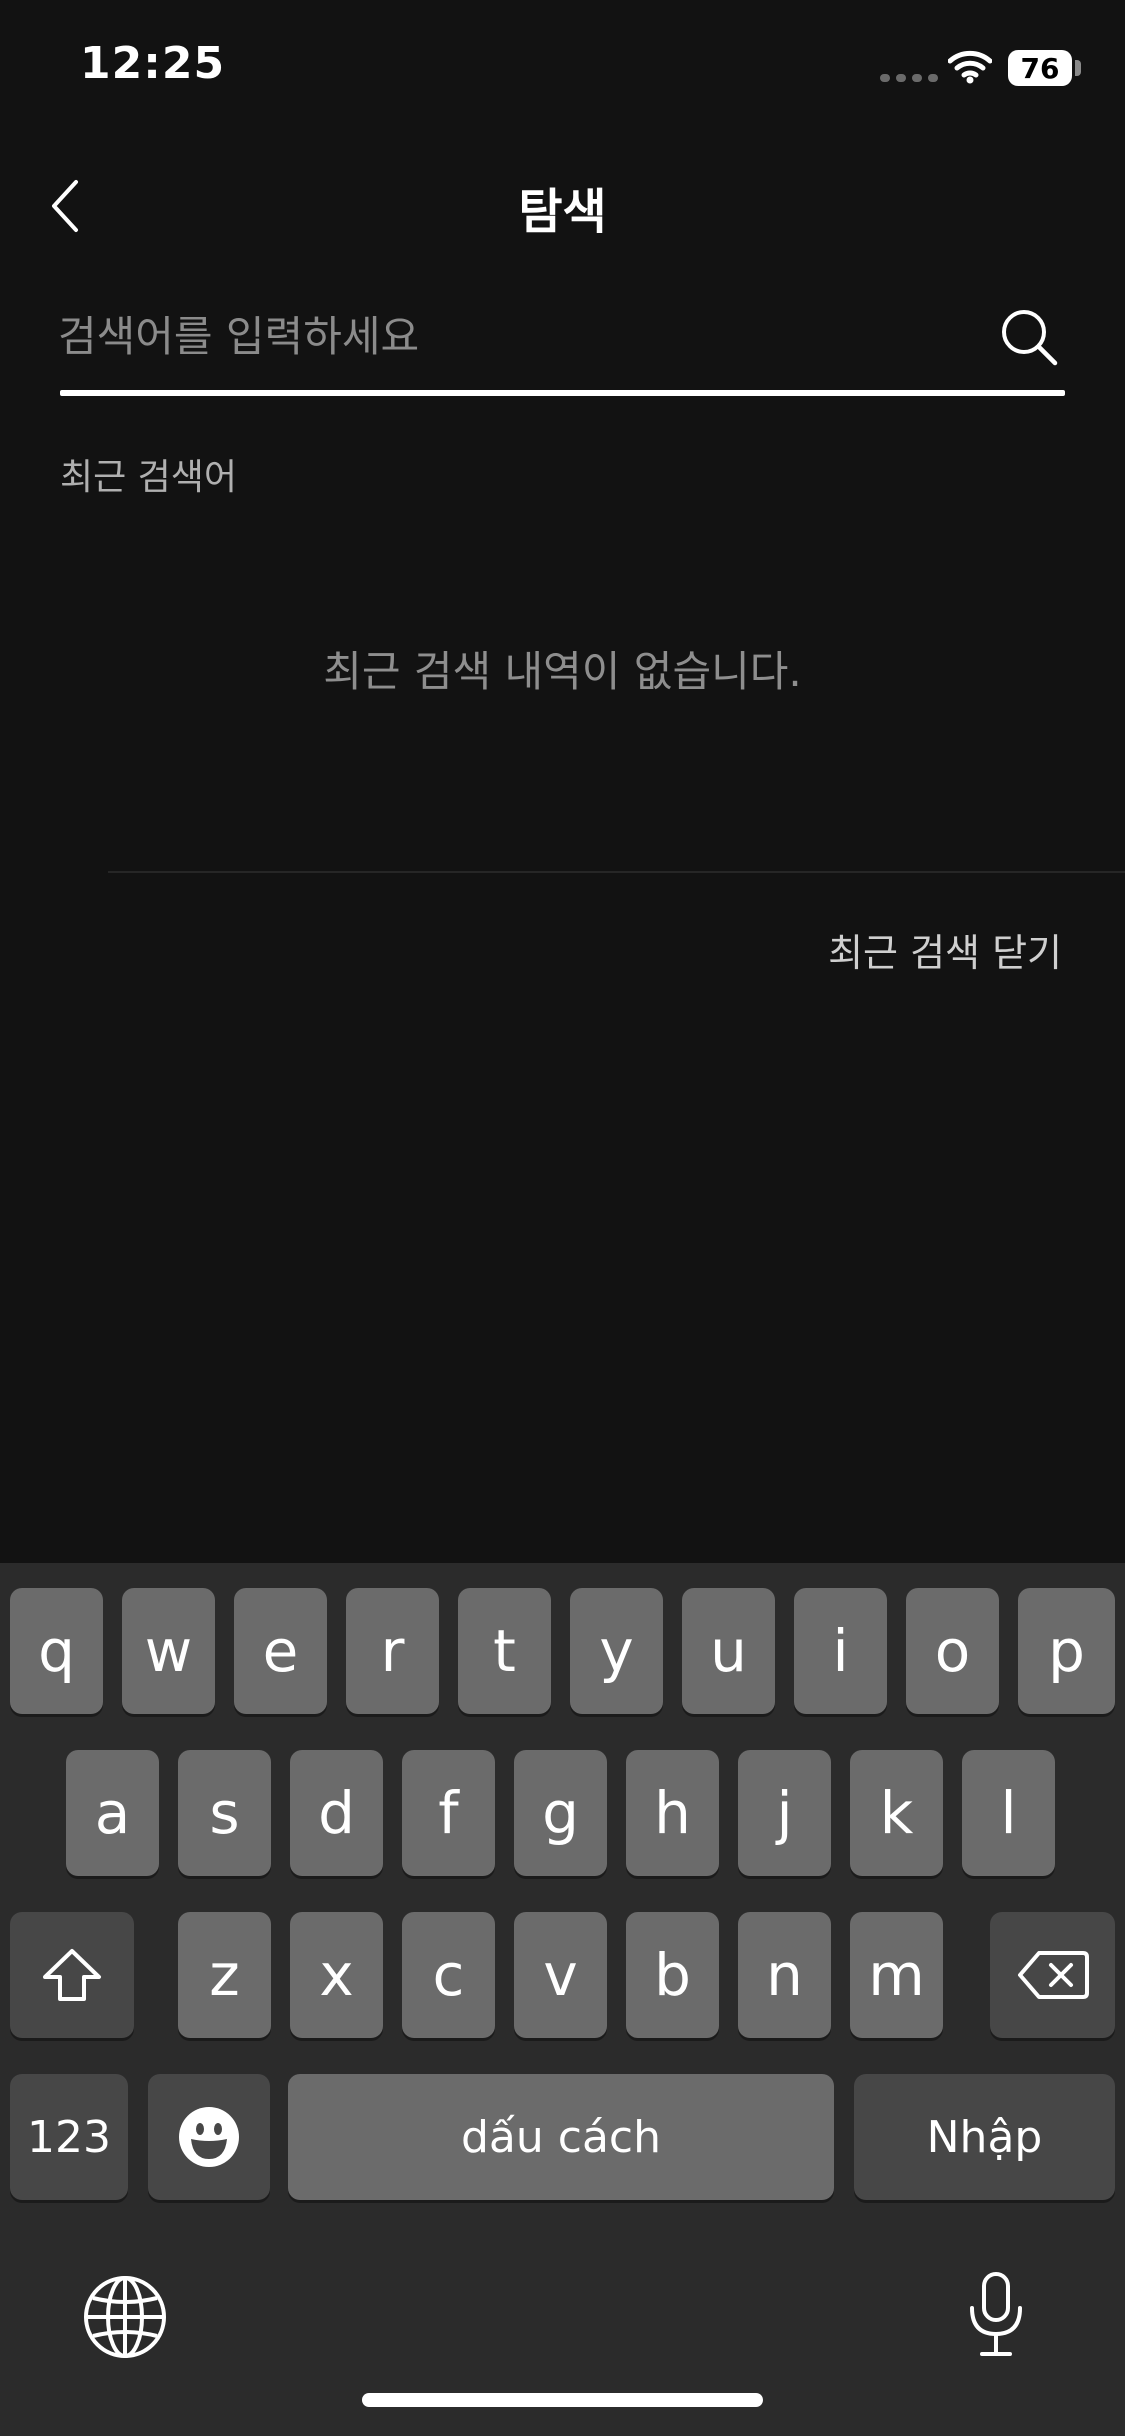 The image size is (1125, 2436). What do you see at coordinates (616, 1651) in the screenshot?
I see `key-y: y` at bounding box center [616, 1651].